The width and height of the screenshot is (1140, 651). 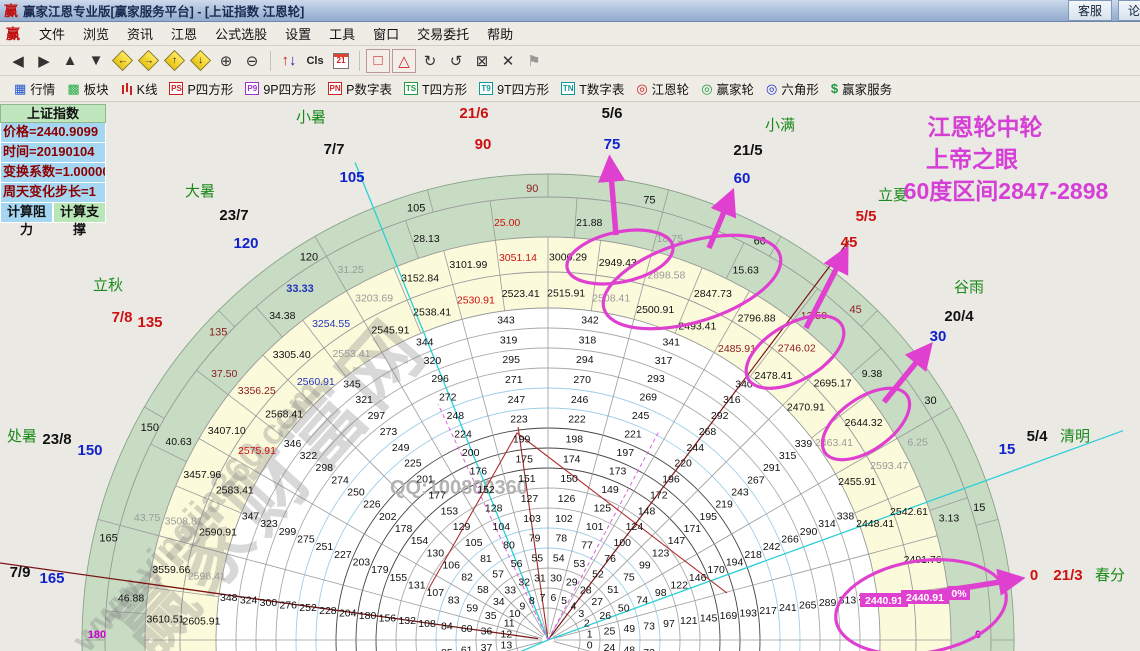 I want to click on spiral-13-cell: 295, so click(x=511, y=360).